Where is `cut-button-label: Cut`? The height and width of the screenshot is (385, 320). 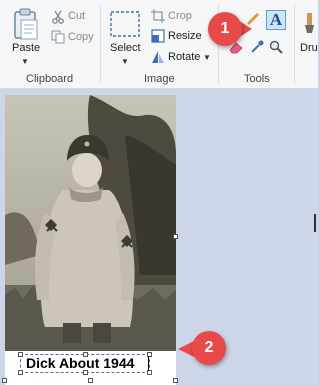
cut-button-label: Cut is located at coordinates (76, 16).